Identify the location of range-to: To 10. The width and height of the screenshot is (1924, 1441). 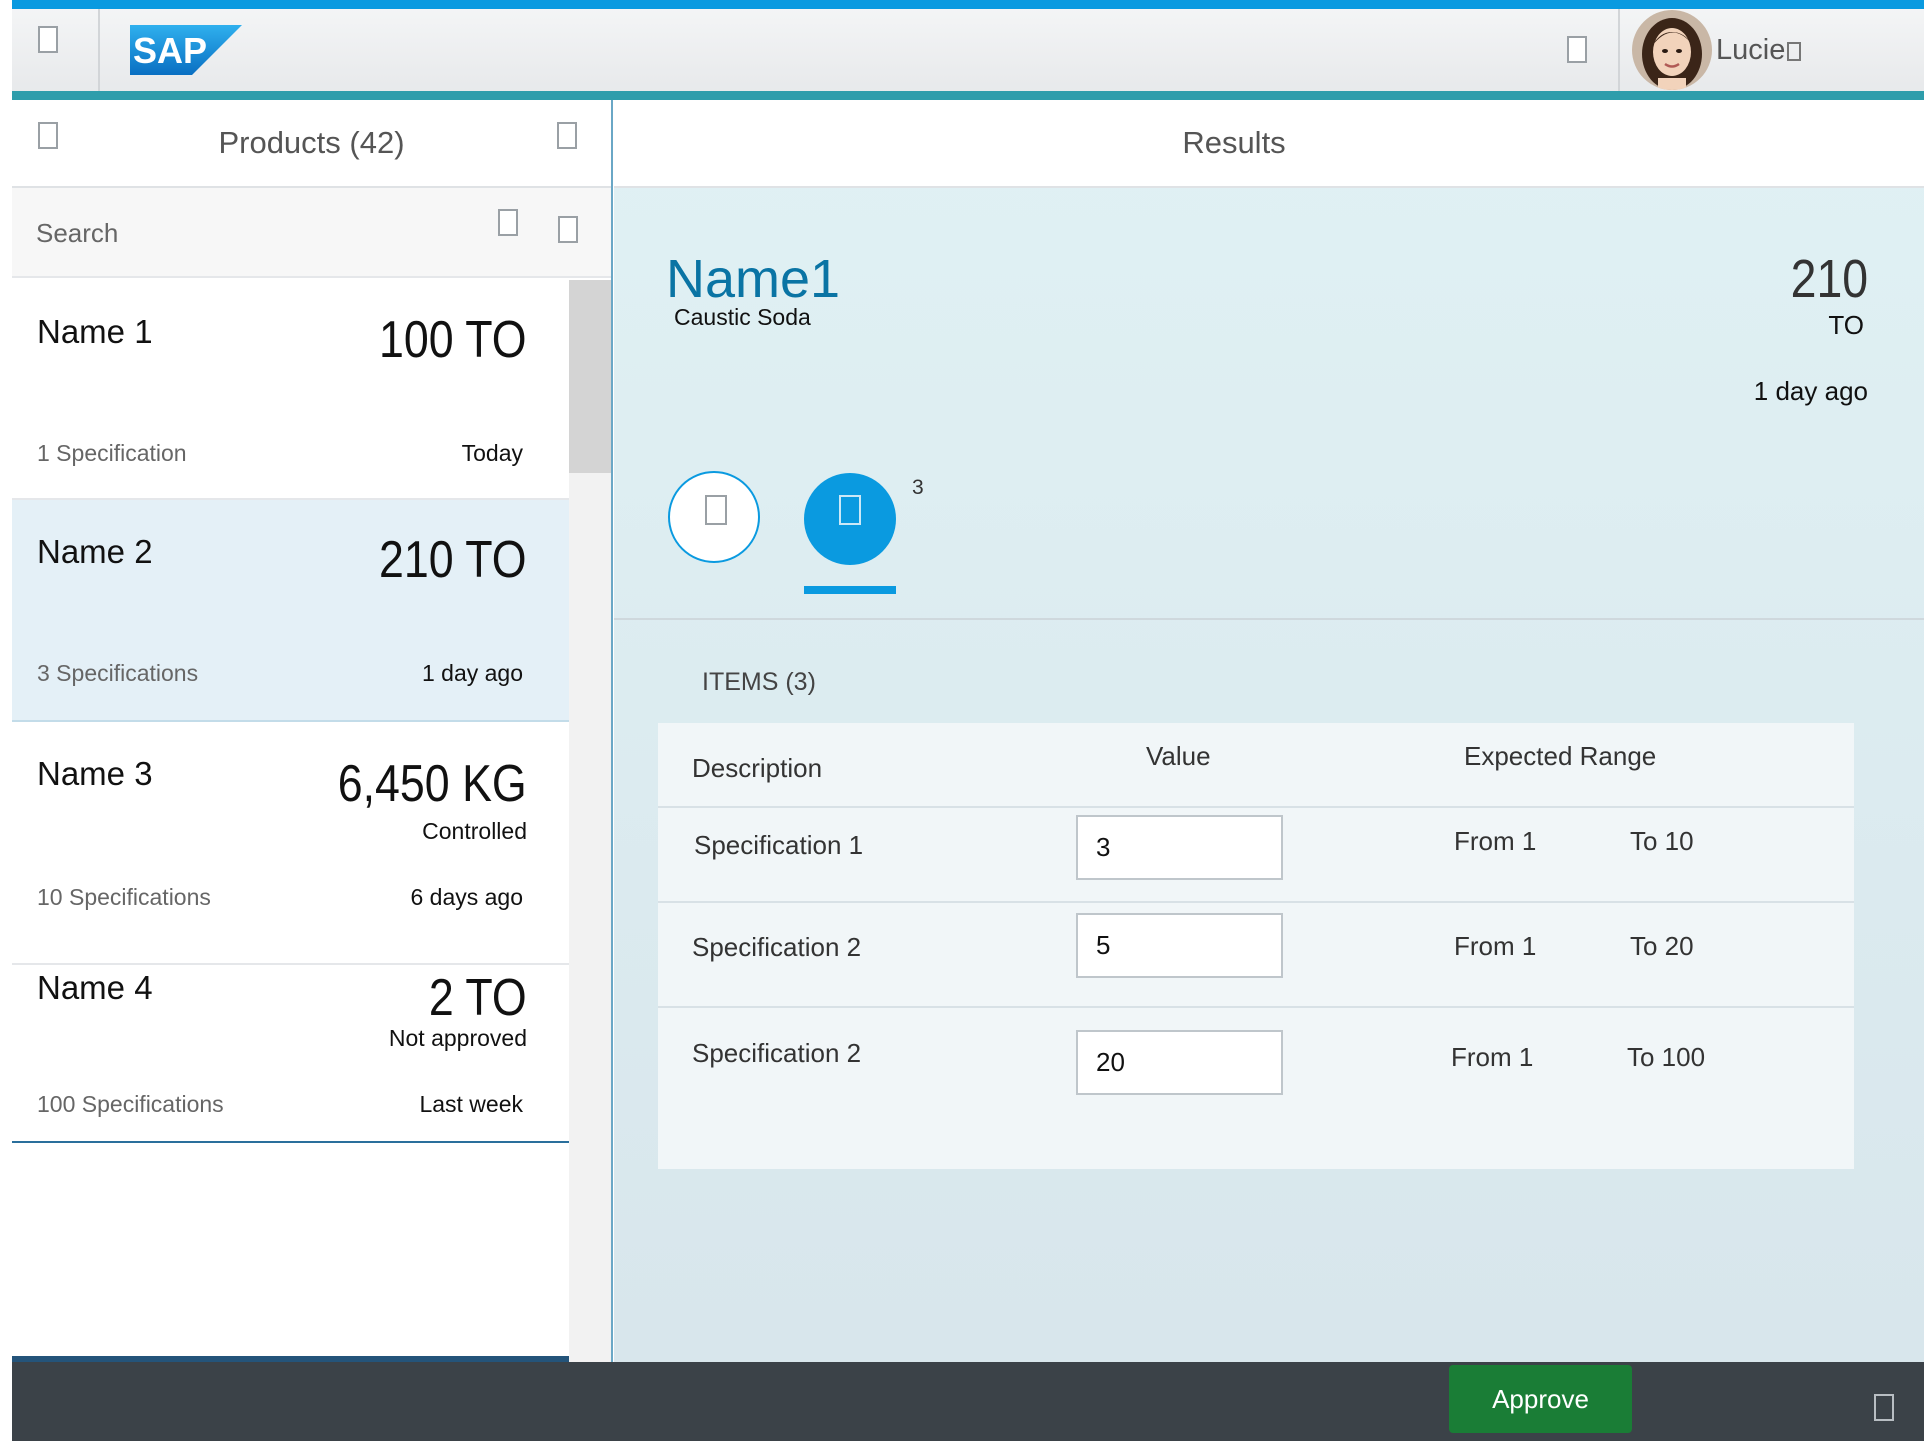
(1662, 841).